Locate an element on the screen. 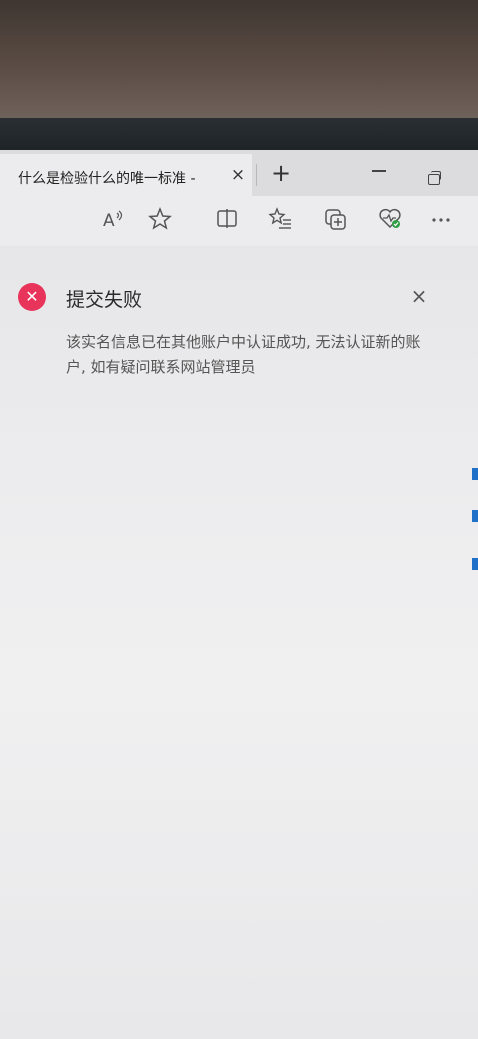 Image resolution: width=478 pixels, height=1039 pixels. favorites-list-icon is located at coordinates (281, 219).